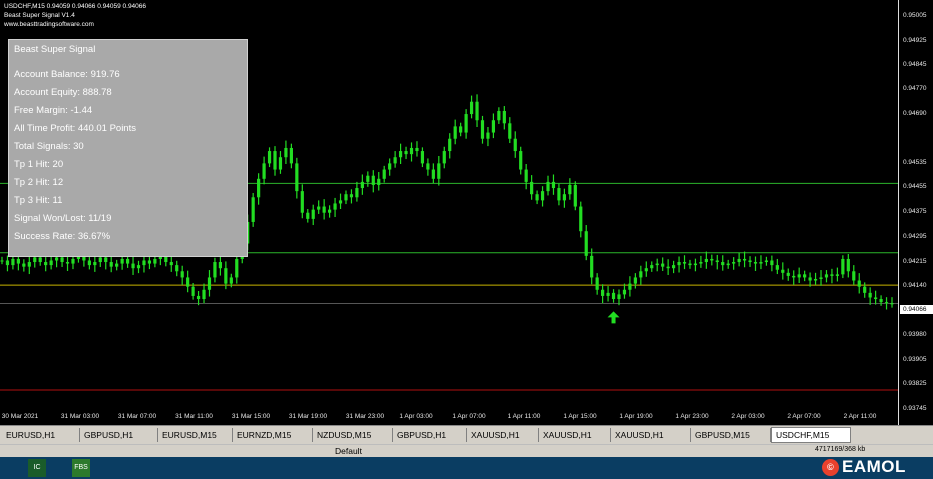  What do you see at coordinates (915, 64) in the screenshot?
I see `price-tick: 0.94845` at bounding box center [915, 64].